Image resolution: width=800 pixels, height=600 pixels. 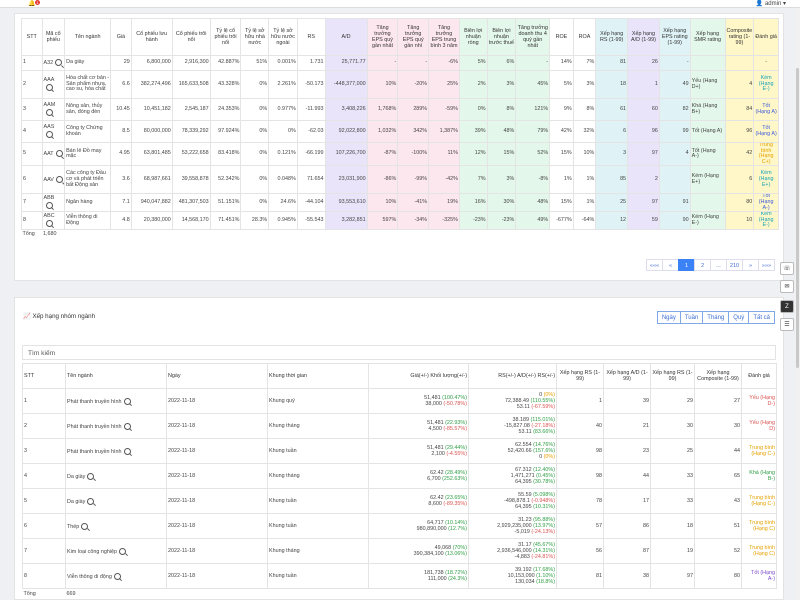 I want to click on zalo-icon: Z, so click(x=787, y=306).